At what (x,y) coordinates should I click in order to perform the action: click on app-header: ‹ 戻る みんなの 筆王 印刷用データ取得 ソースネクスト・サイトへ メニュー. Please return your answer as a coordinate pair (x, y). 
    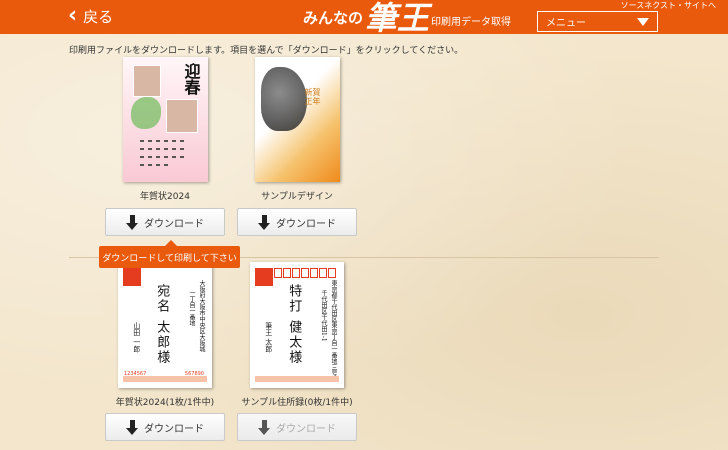
    Looking at the image, I should click on (364, 17).